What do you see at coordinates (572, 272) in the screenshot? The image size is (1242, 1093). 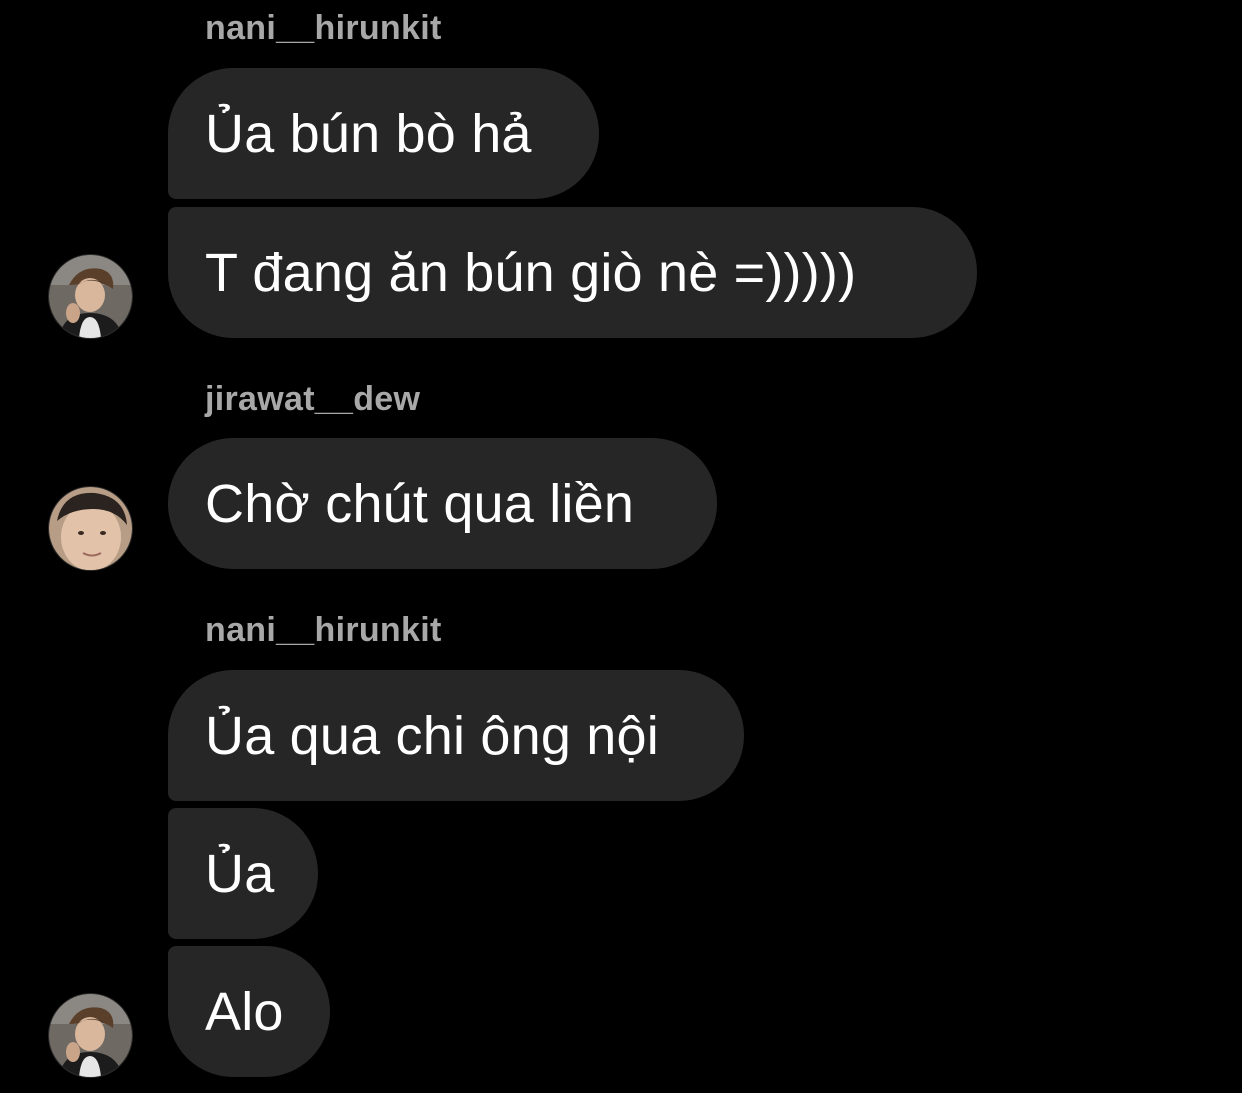 I see `message-bubble: T đang ăn bún giò nè =)))))` at bounding box center [572, 272].